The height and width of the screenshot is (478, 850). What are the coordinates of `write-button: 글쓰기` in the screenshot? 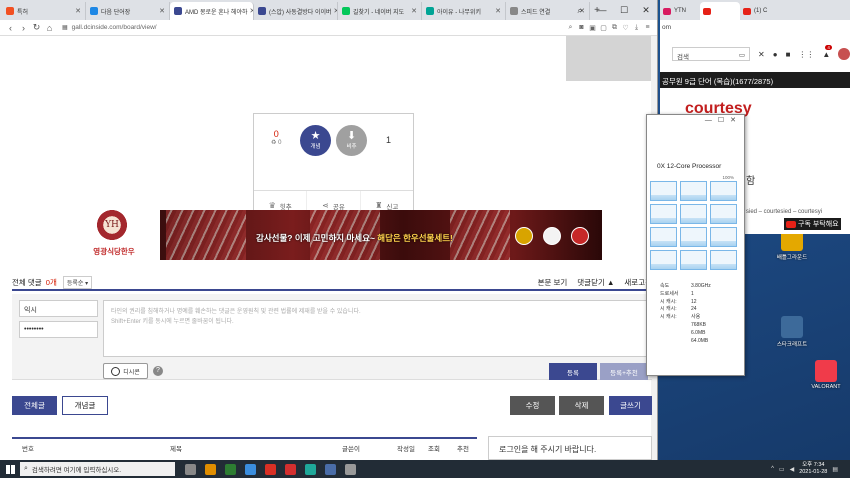 It's located at (630, 405).